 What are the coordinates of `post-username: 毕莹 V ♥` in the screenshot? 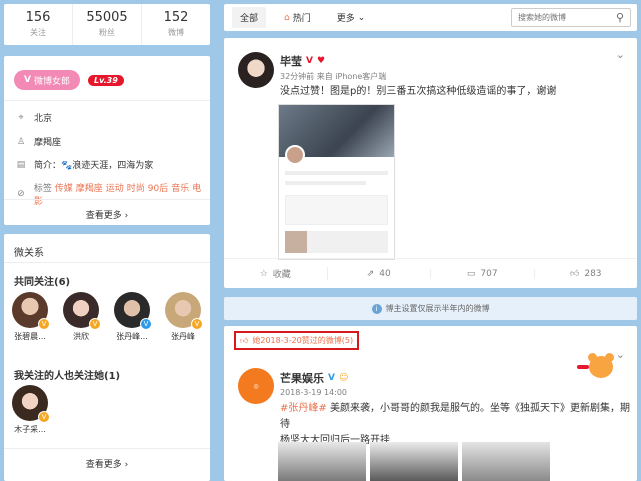 It's located at (302, 61).